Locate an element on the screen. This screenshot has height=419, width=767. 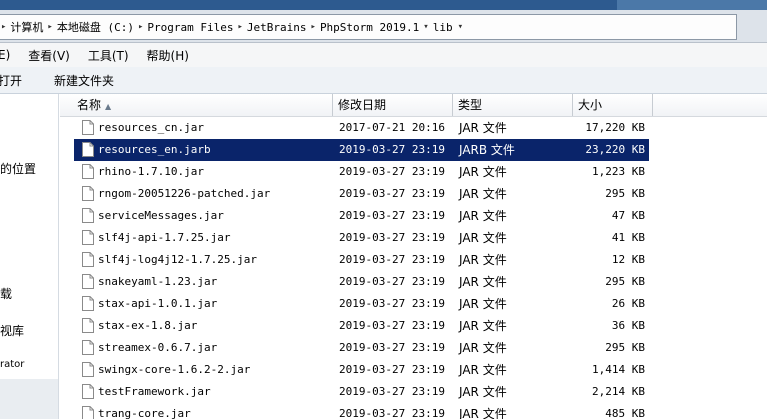
column-header-type-label: 类型 is located at coordinates (470, 105).